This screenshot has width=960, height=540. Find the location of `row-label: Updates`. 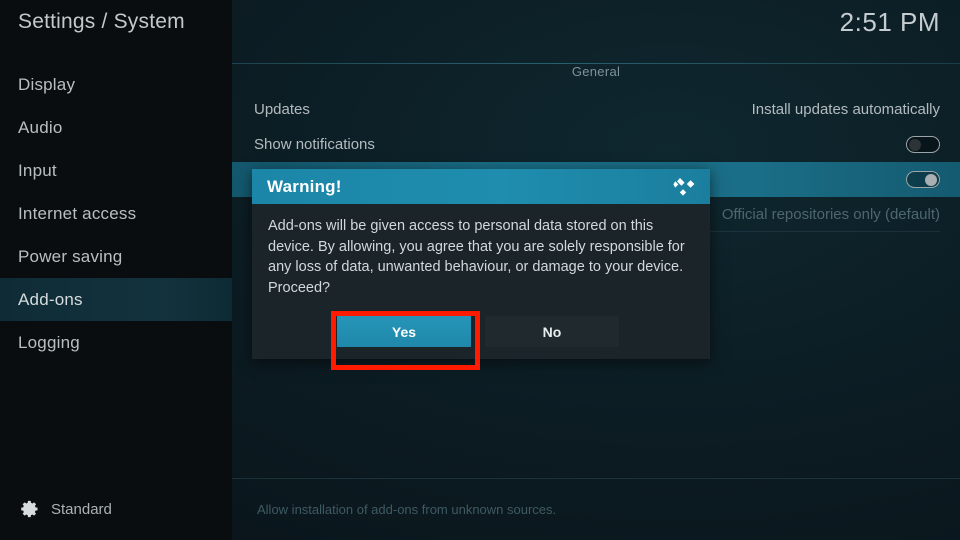

row-label: Updates is located at coordinates (282, 109).